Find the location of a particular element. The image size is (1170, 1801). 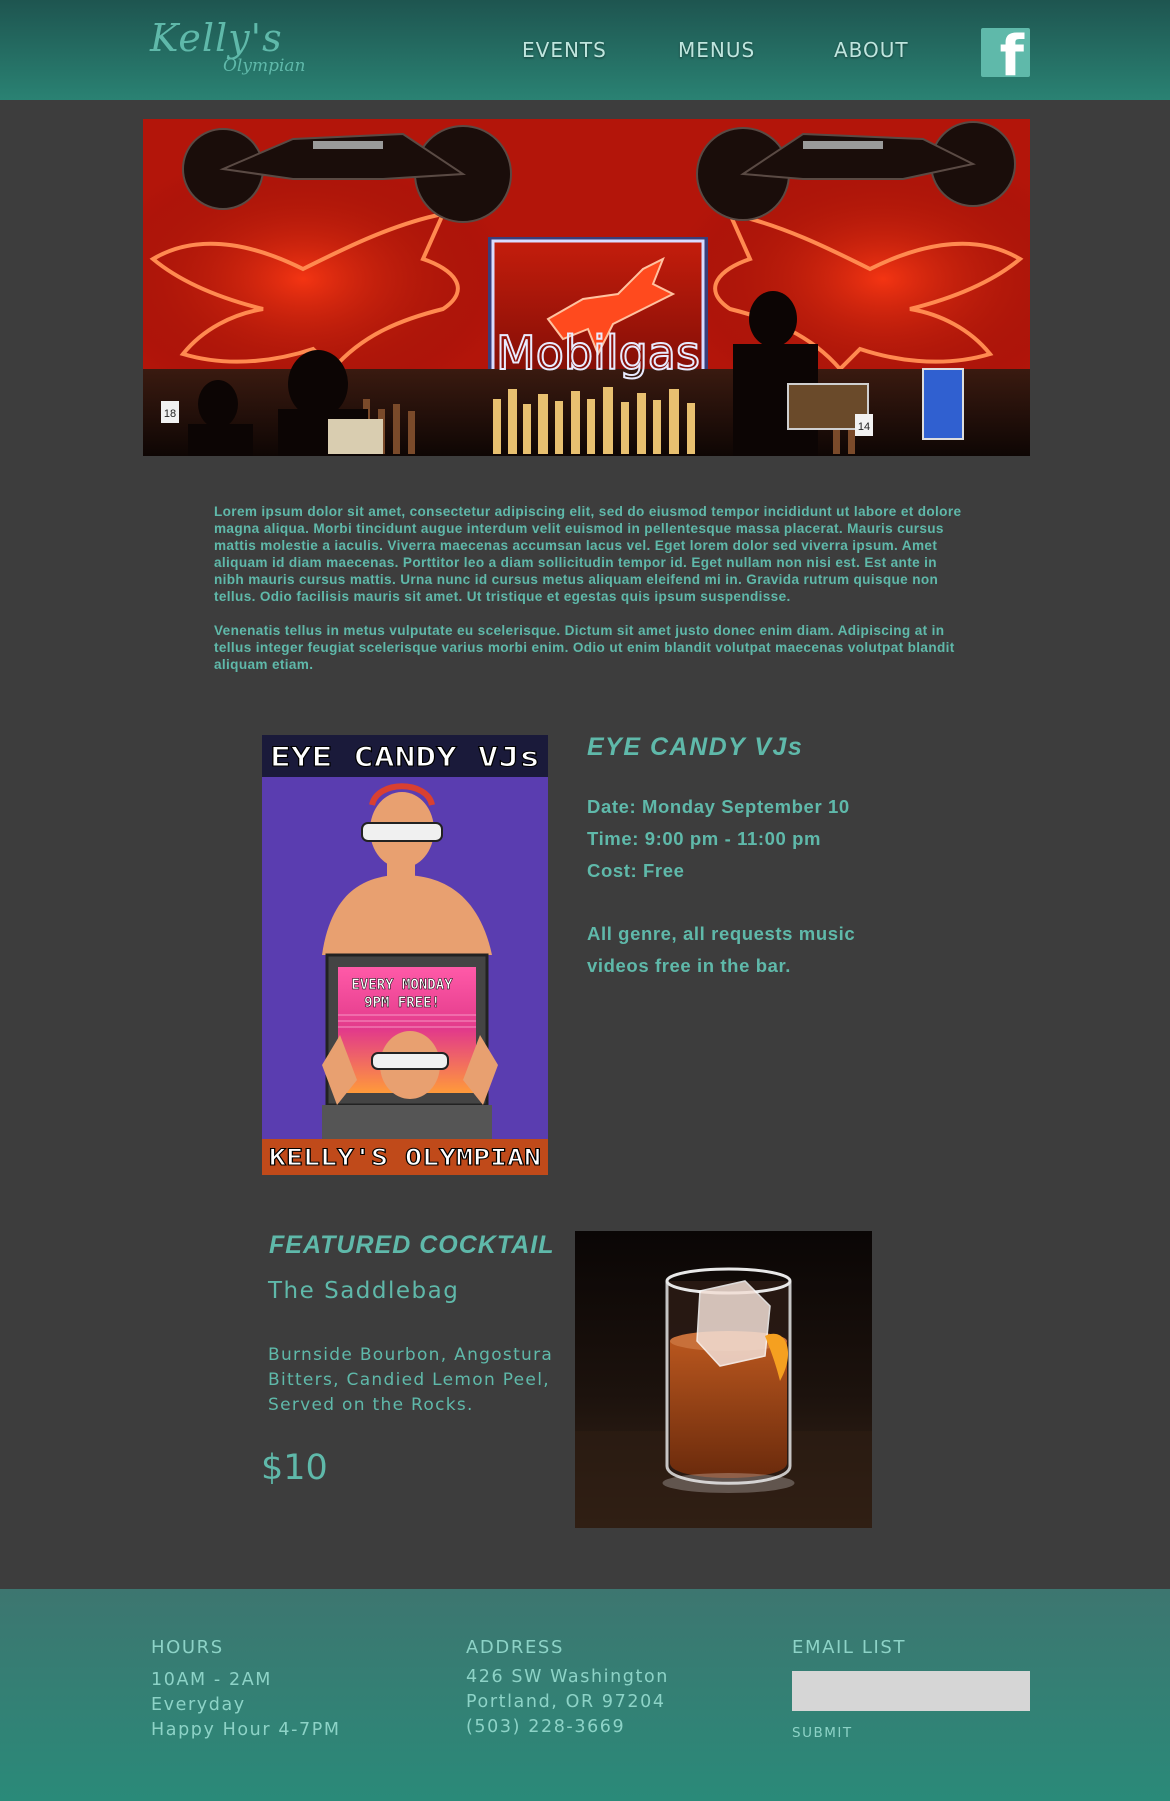

address-heading: ADDRESS is located at coordinates (515, 1647).